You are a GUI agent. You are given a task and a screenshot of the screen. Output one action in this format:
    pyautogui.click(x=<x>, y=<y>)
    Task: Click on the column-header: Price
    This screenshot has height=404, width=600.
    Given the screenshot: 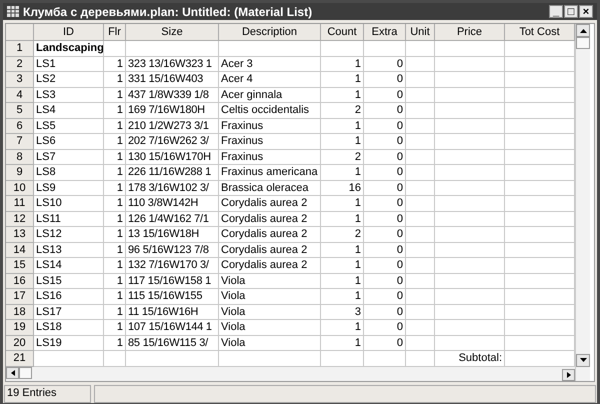 What is the action you would take?
    pyautogui.click(x=470, y=32)
    